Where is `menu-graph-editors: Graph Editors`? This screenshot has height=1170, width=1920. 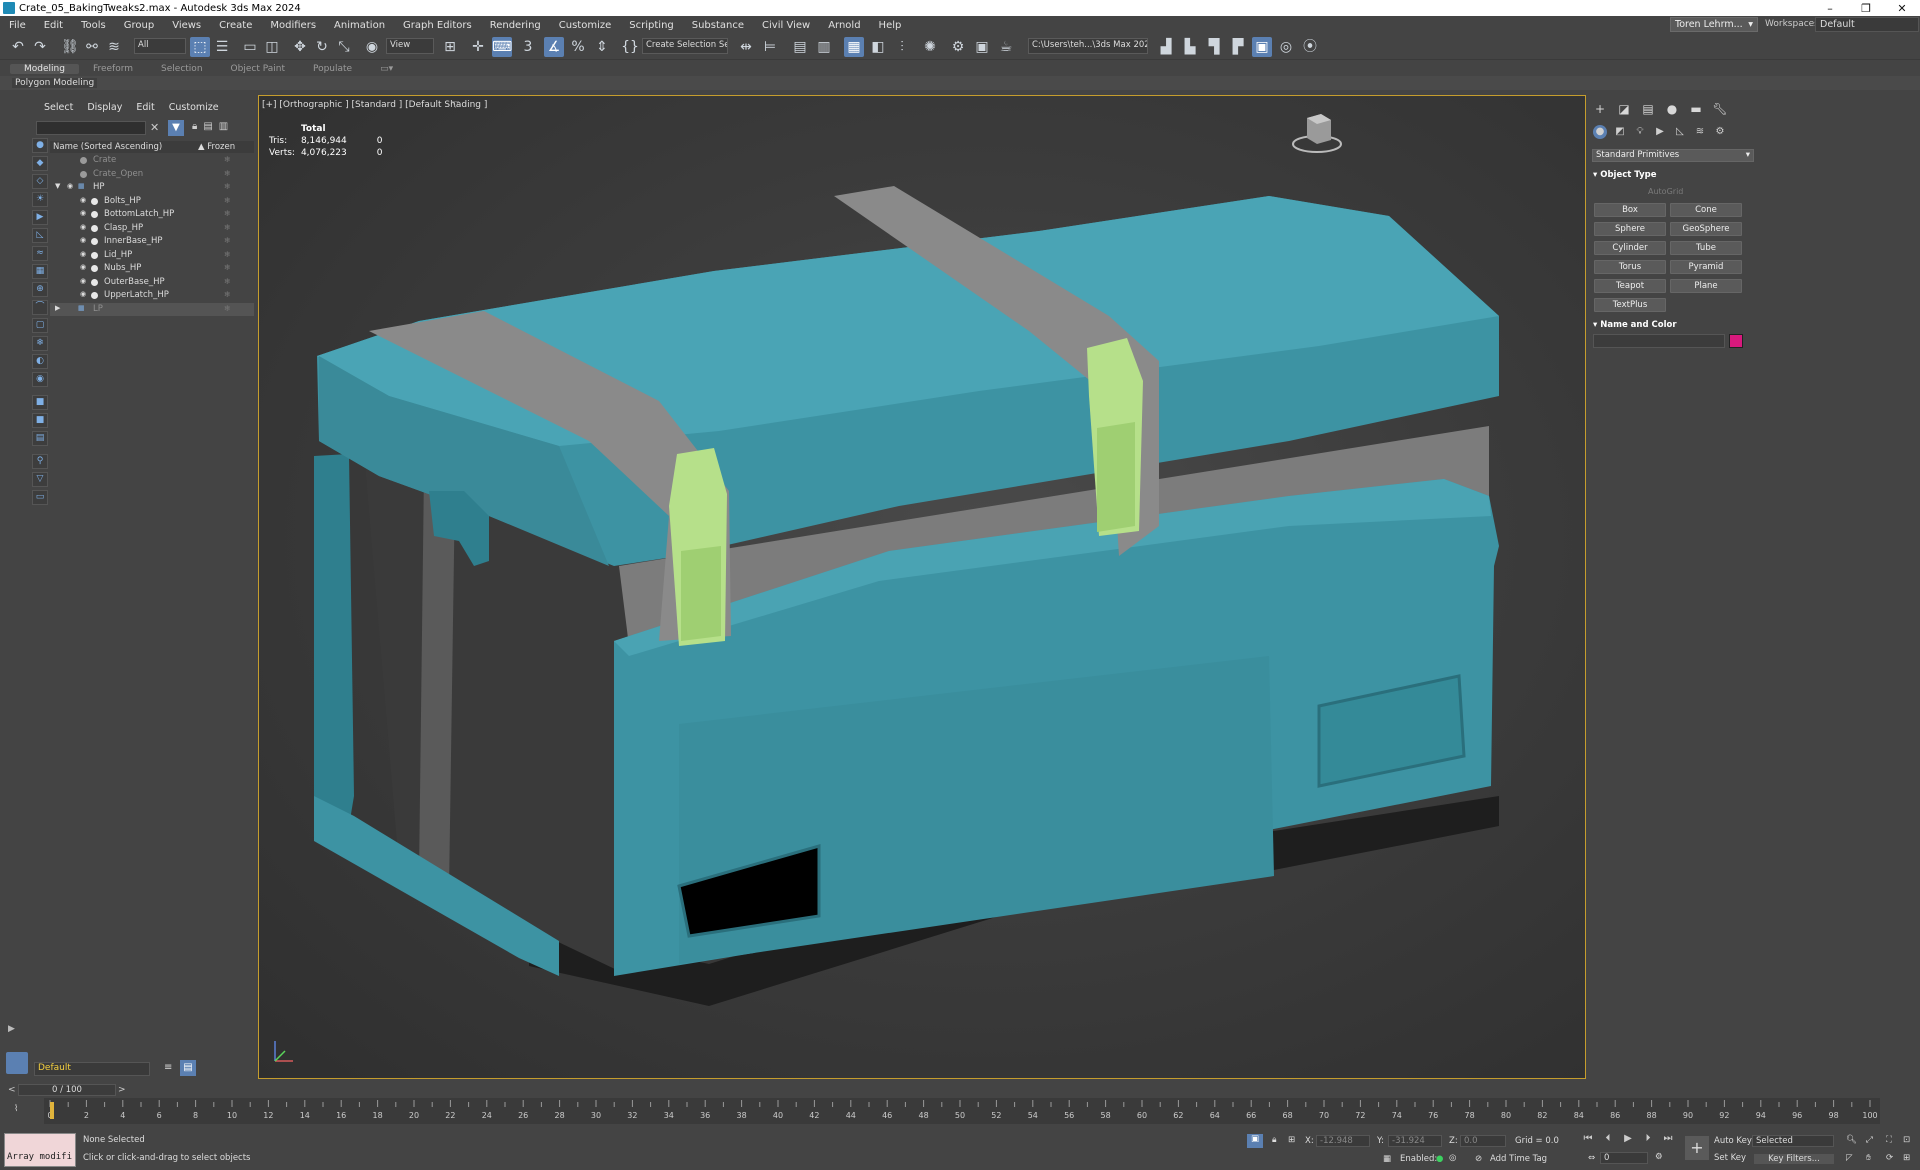
menu-graph-editors: Graph Editors is located at coordinates (437, 25).